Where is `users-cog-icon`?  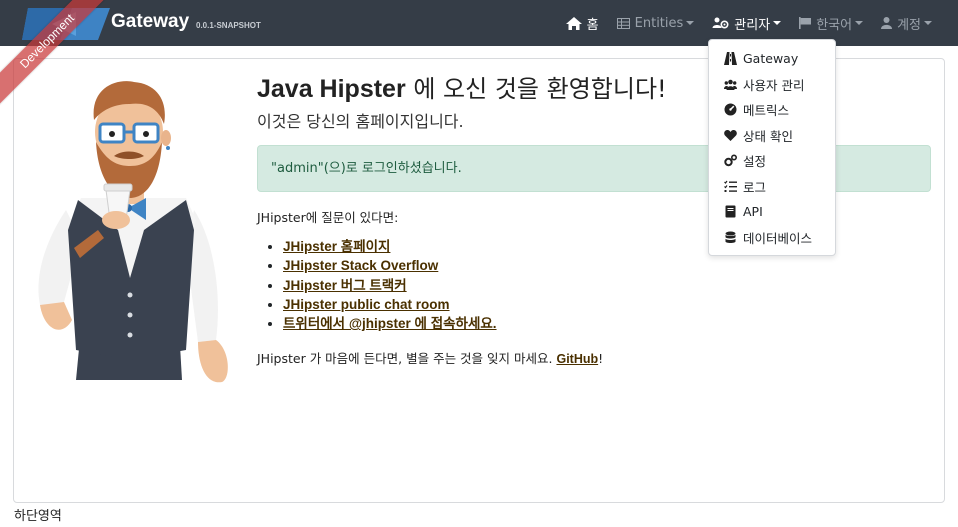
users-cog-icon is located at coordinates (720, 23).